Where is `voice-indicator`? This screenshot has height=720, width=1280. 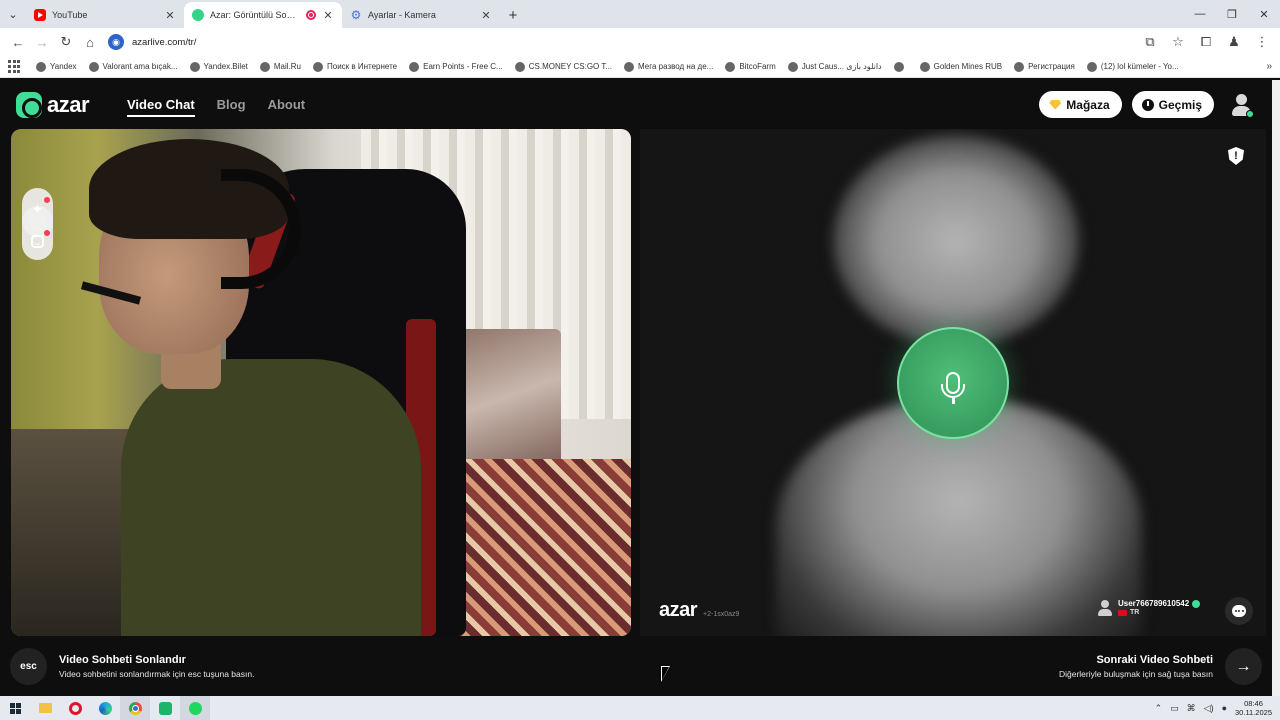
voice-indicator is located at coordinates (953, 383).